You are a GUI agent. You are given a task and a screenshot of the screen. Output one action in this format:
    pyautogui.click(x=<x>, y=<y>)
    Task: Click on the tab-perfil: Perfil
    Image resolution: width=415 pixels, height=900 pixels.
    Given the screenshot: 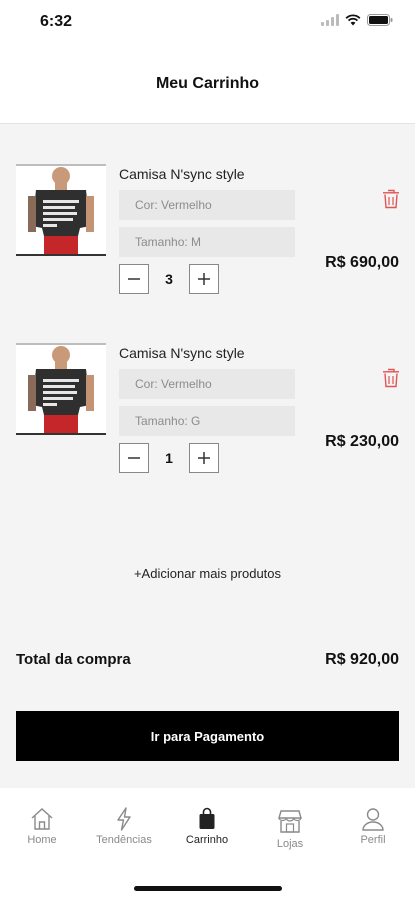 What is the action you would take?
    pyautogui.click(x=373, y=826)
    